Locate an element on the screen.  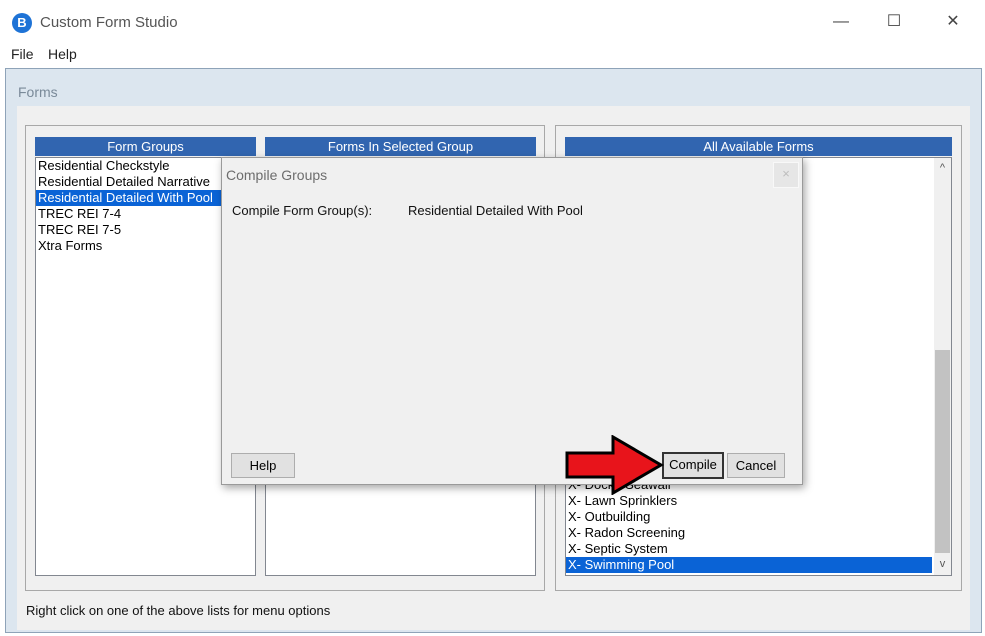
scroll-up-arrow-icon: ^ is located at coordinates (942, 168).